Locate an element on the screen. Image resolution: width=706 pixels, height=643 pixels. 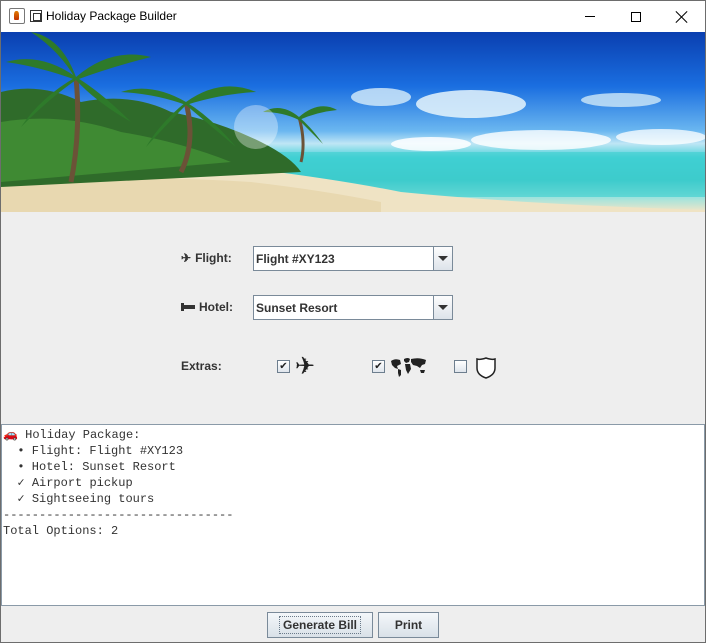
hotel-combobox-value: Sunset Resort is located at coordinates (297, 308).